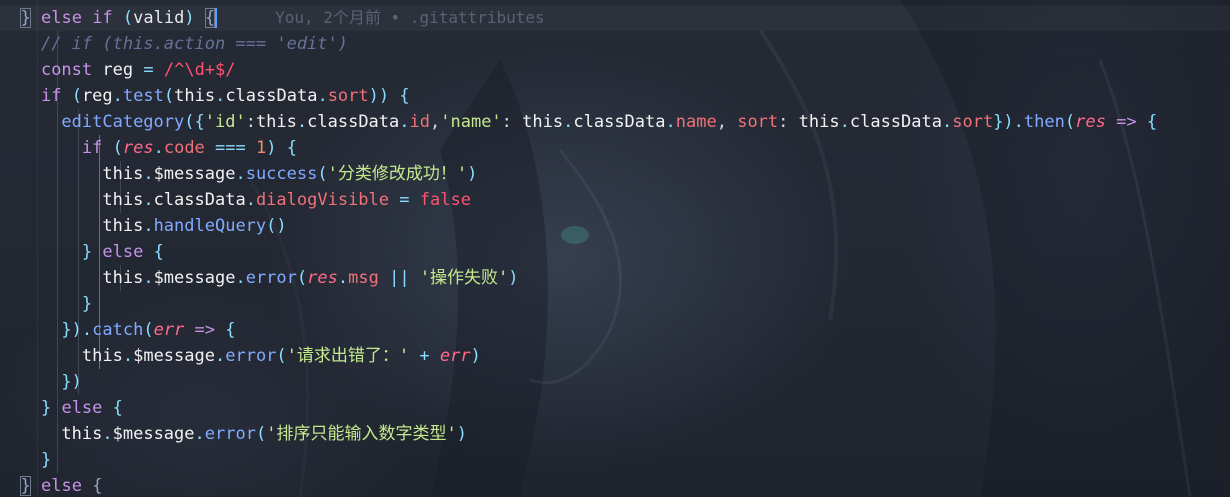  Describe the element at coordinates (615, 330) in the screenshot. I see `code-line: }).catch(err => {` at that location.